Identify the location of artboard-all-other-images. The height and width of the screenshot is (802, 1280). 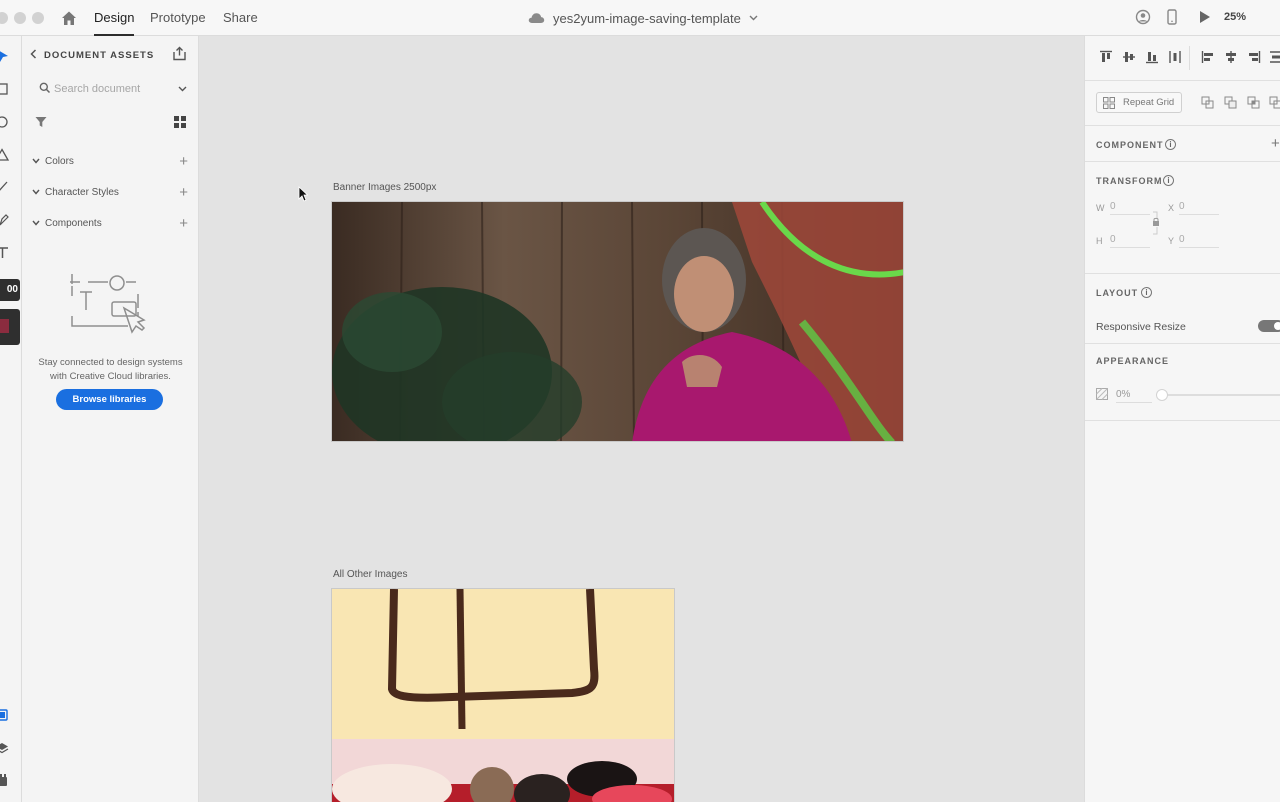
(503, 695).